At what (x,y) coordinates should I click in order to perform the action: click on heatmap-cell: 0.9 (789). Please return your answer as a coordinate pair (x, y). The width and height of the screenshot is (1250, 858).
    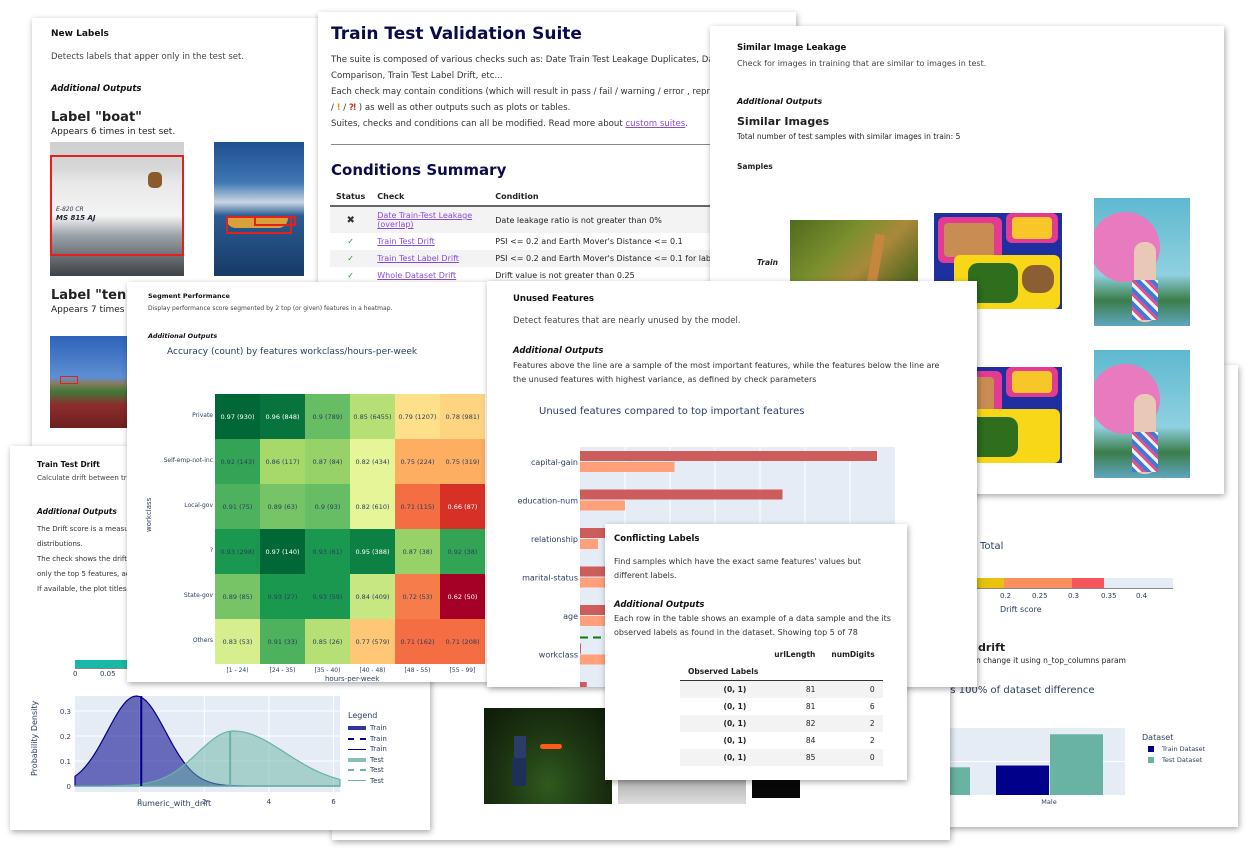
    Looking at the image, I should click on (327, 416).